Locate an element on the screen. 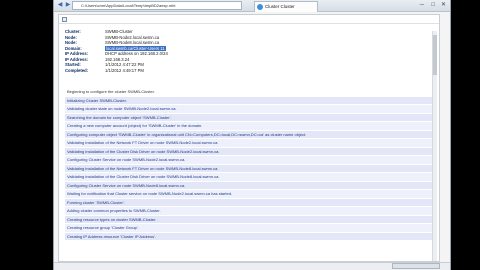 This screenshot has height=270, width=480. status-control is located at coordinates (416, 266).